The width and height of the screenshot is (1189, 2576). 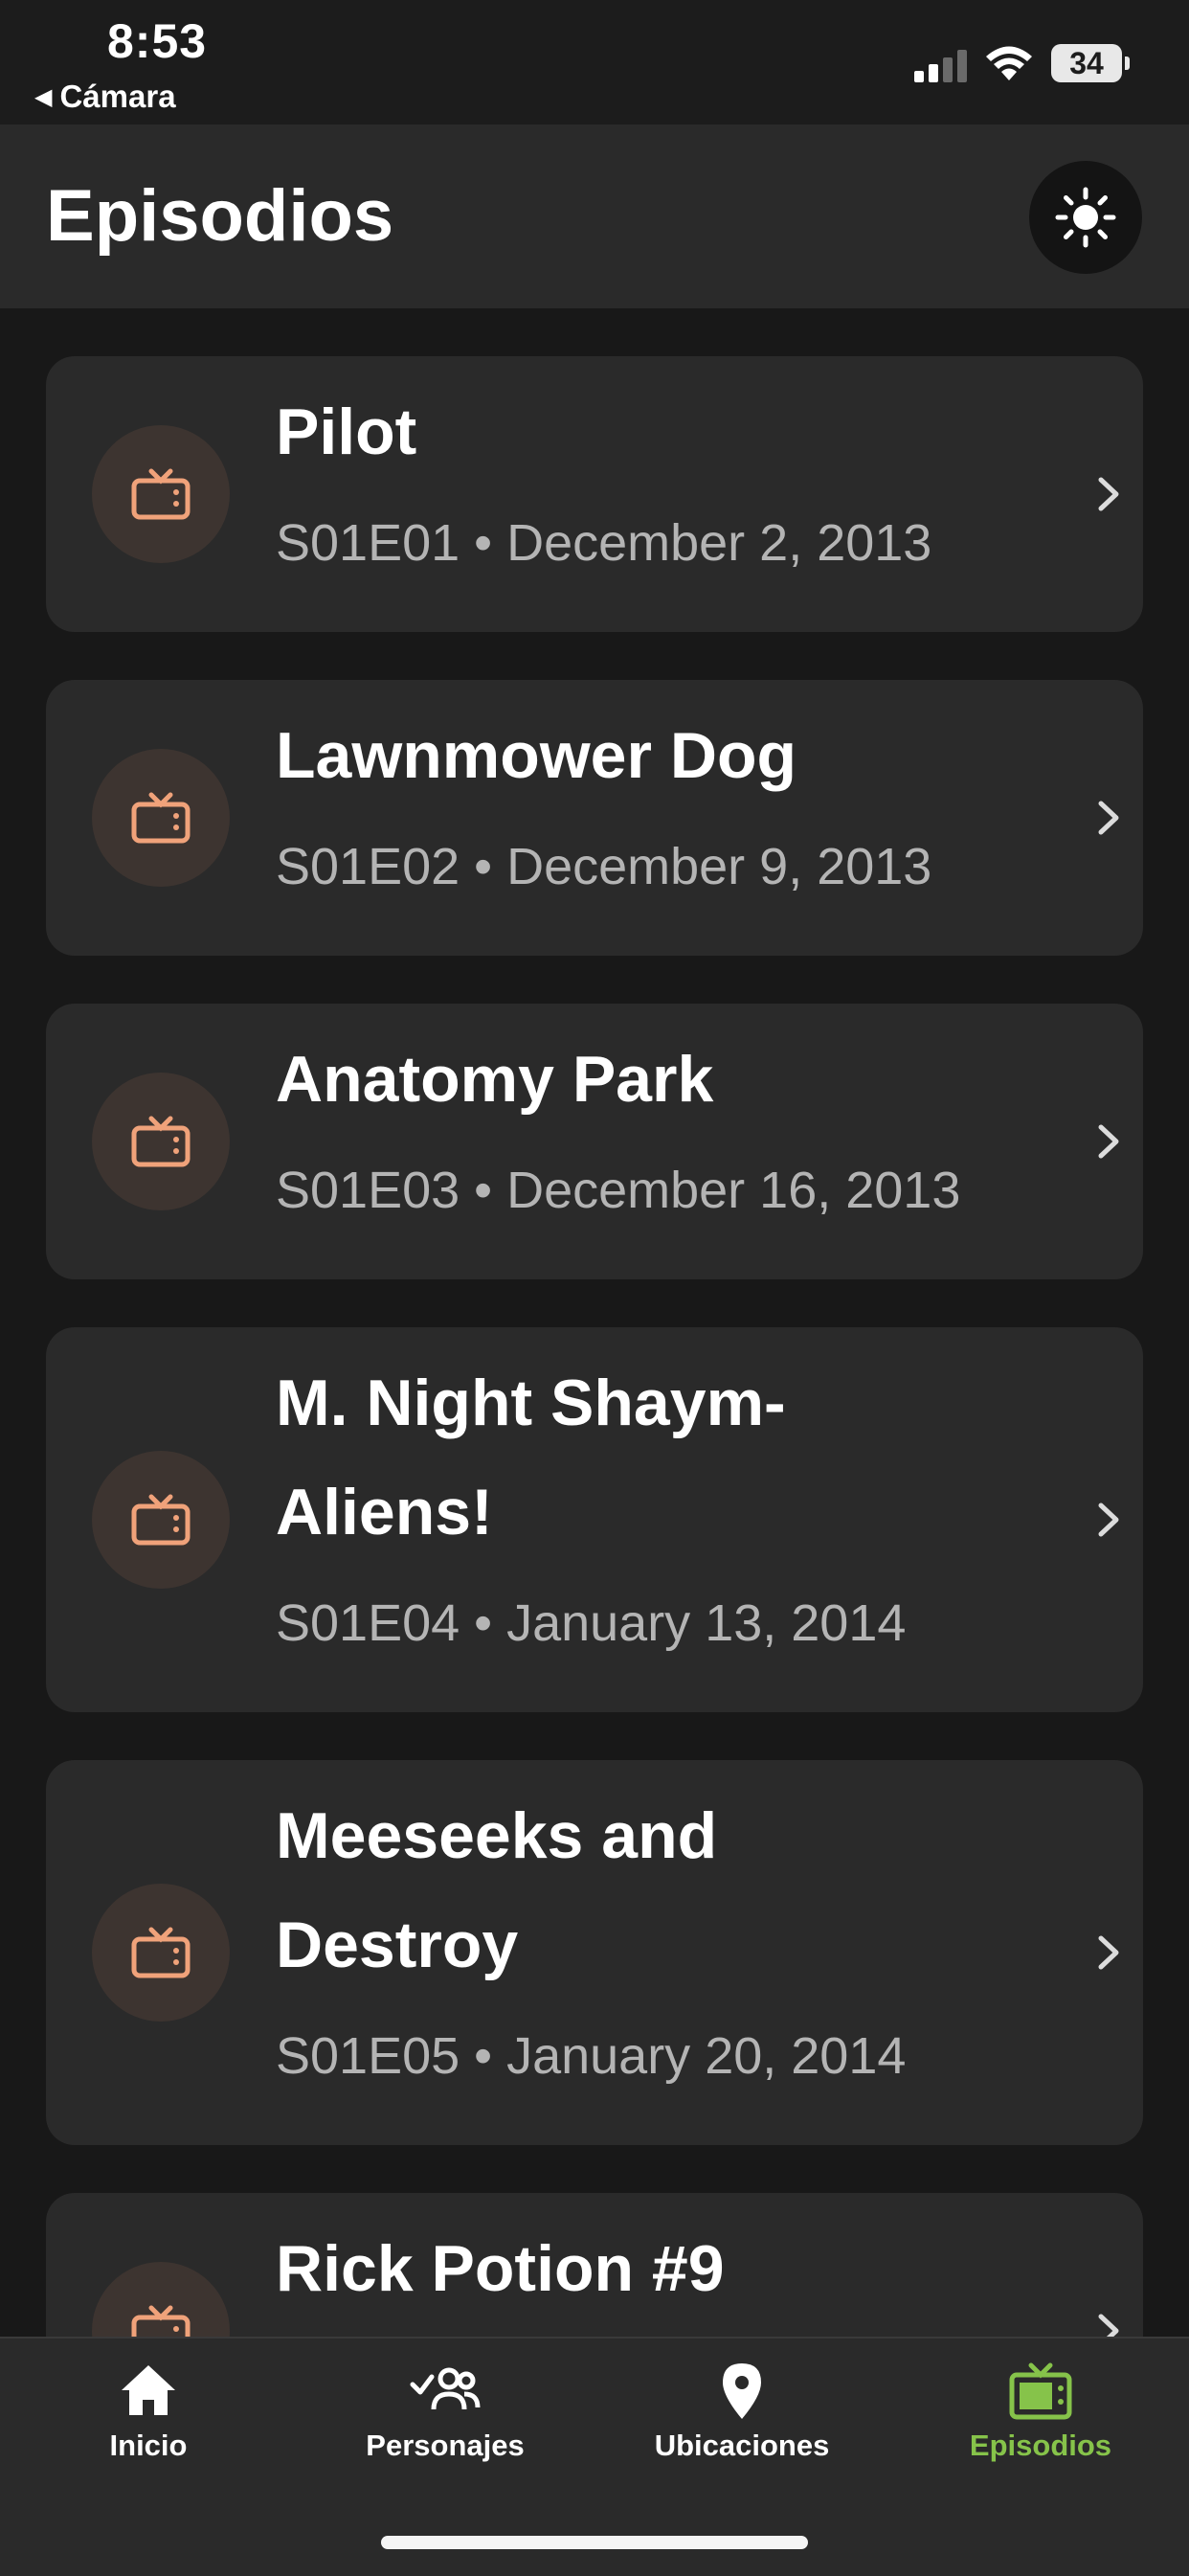 I want to click on tab-label: Inicio, so click(x=148, y=2445).